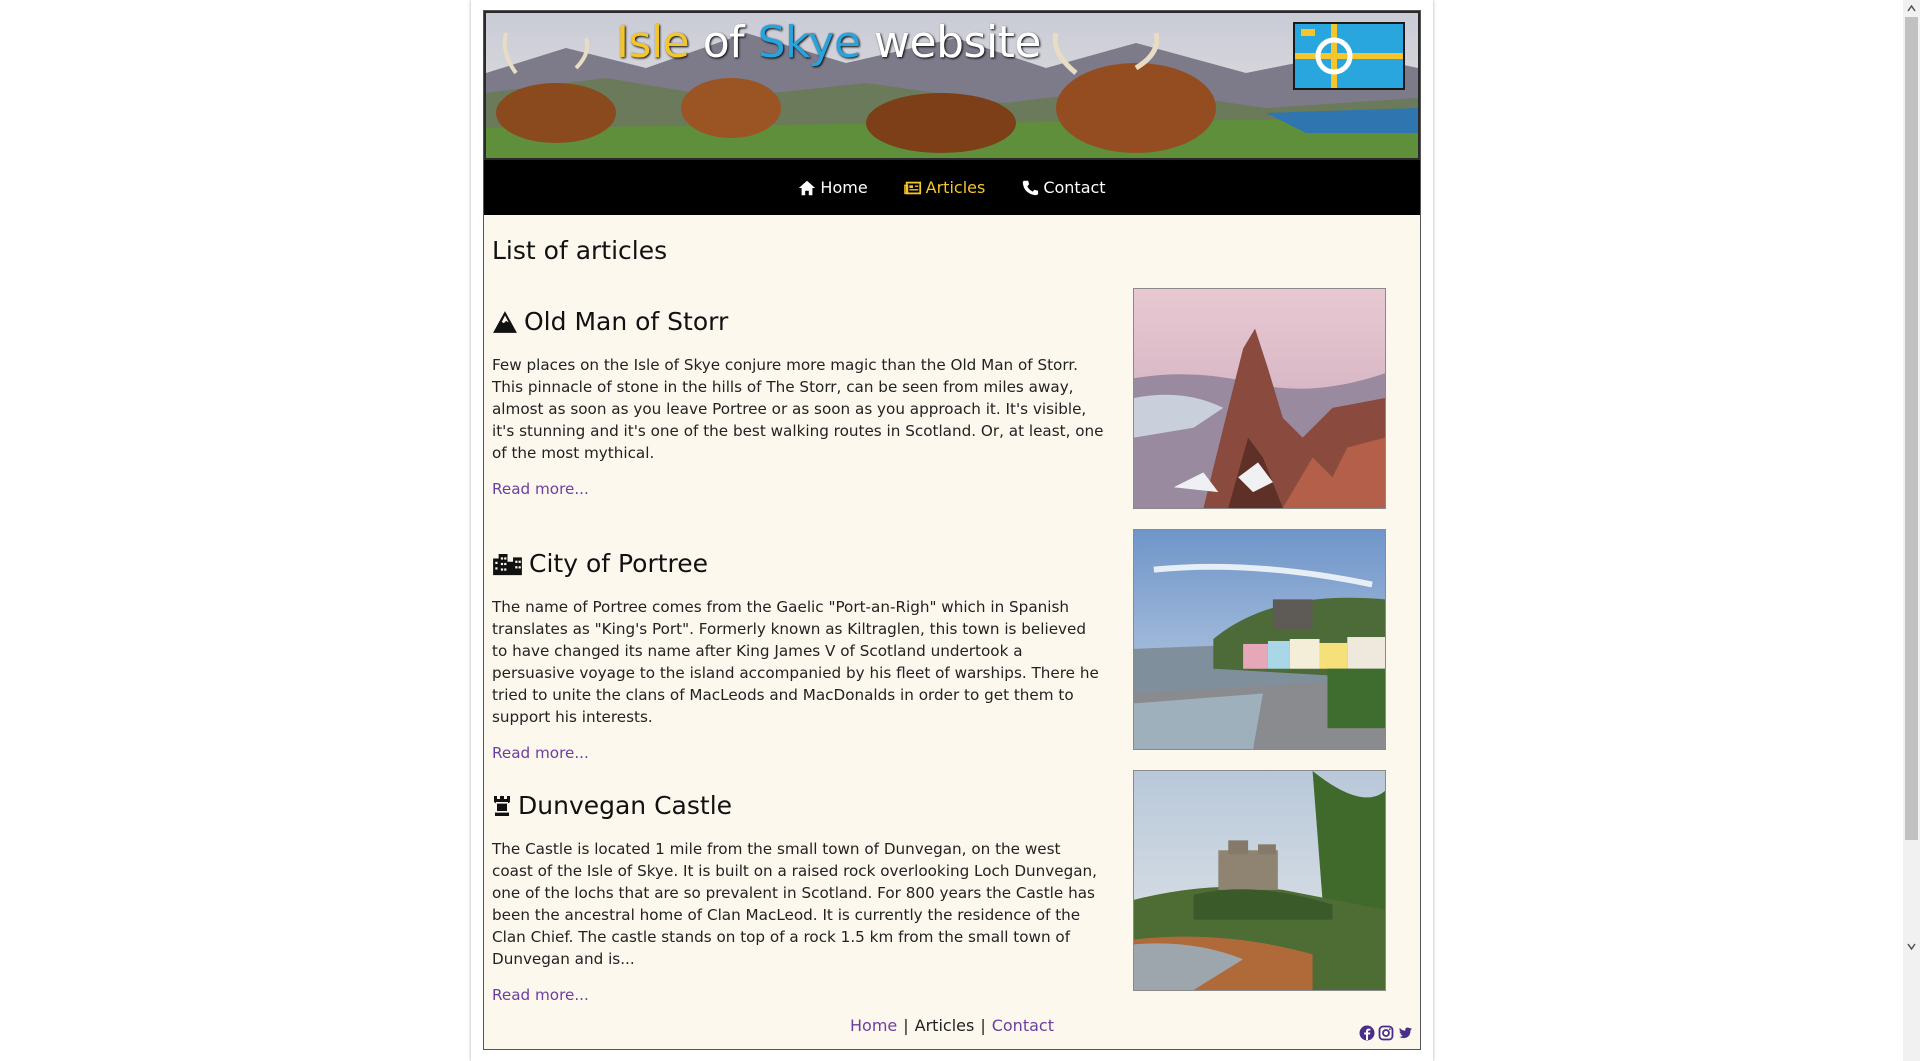 The image size is (1920, 1061). I want to click on banner-title-of: of, so click(723, 42).